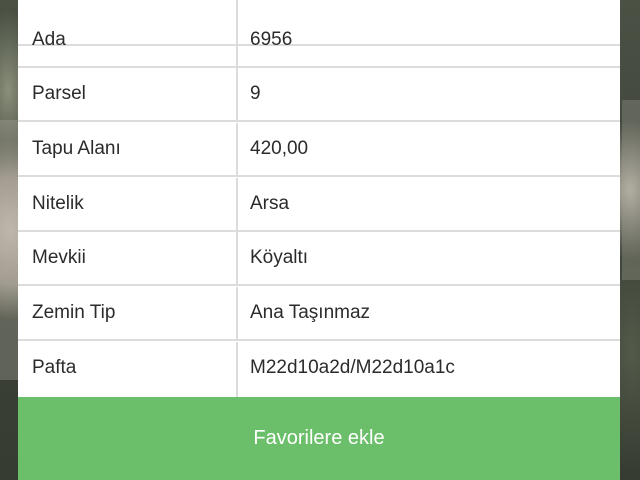 This screenshot has width=640, height=480. Describe the element at coordinates (310, 312) in the screenshot. I see `row-value-zemin-tip: Ana Taşınmaz` at that location.